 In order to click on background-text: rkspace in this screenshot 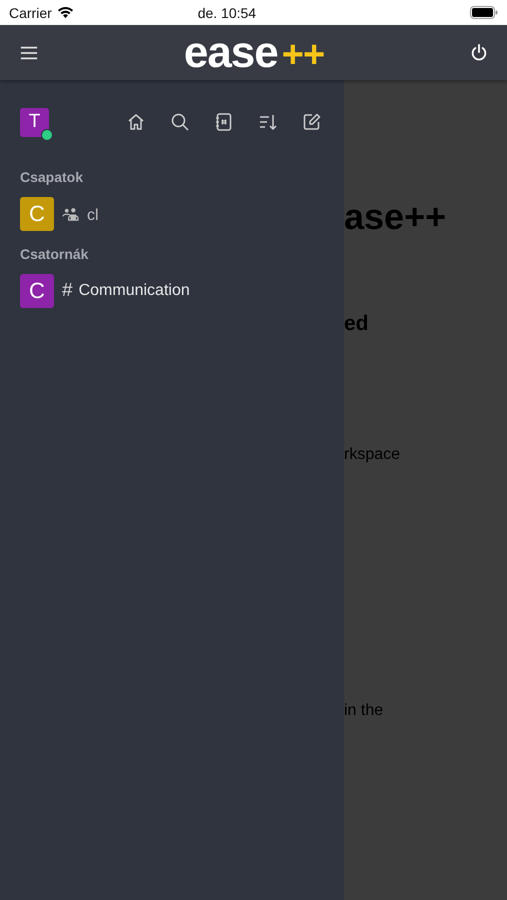, I will do `click(372, 455)`.